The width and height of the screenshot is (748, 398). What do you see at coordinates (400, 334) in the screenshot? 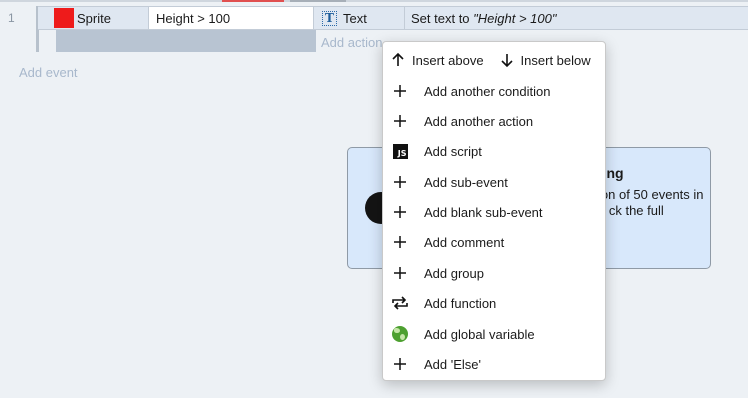
I see `globe-icon` at bounding box center [400, 334].